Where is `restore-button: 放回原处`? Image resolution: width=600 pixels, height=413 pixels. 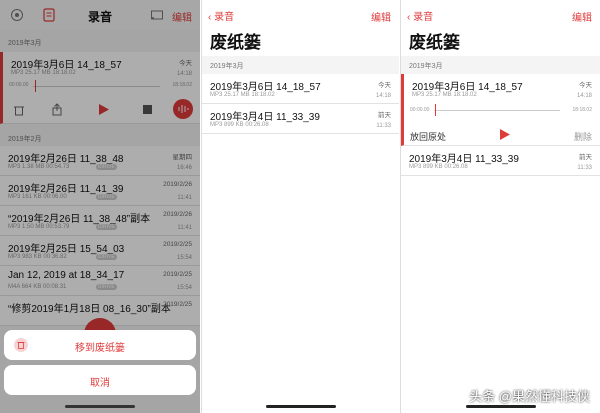 restore-button: 放回原处 is located at coordinates (428, 136).